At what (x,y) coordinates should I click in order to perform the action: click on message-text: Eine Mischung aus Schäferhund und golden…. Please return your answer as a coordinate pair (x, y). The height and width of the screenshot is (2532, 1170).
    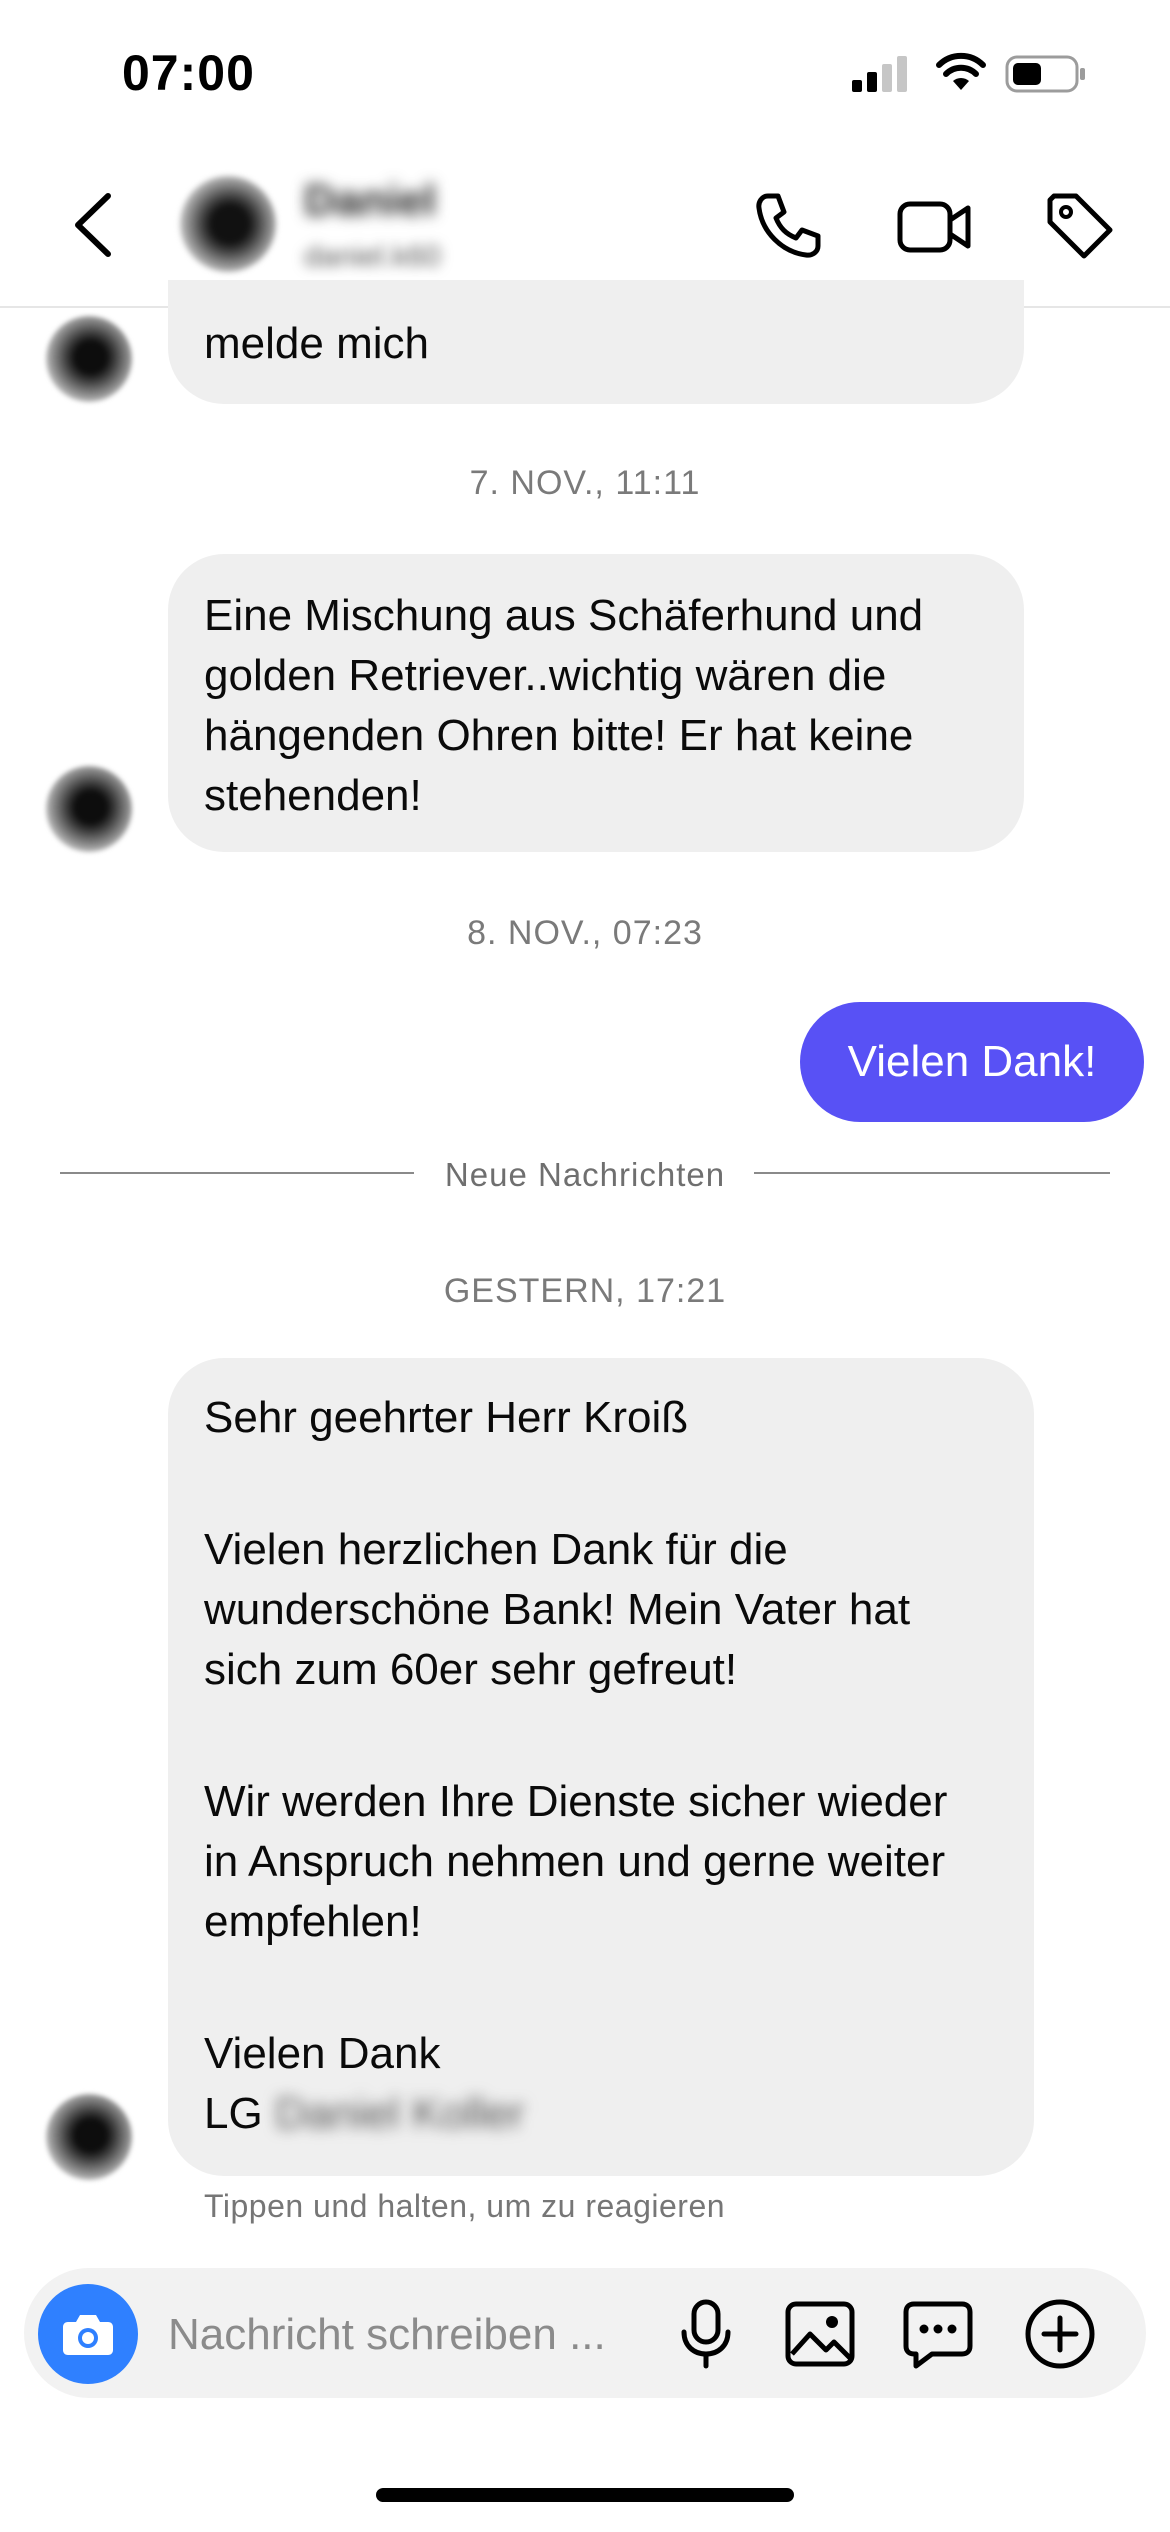
    Looking at the image, I should click on (564, 705).